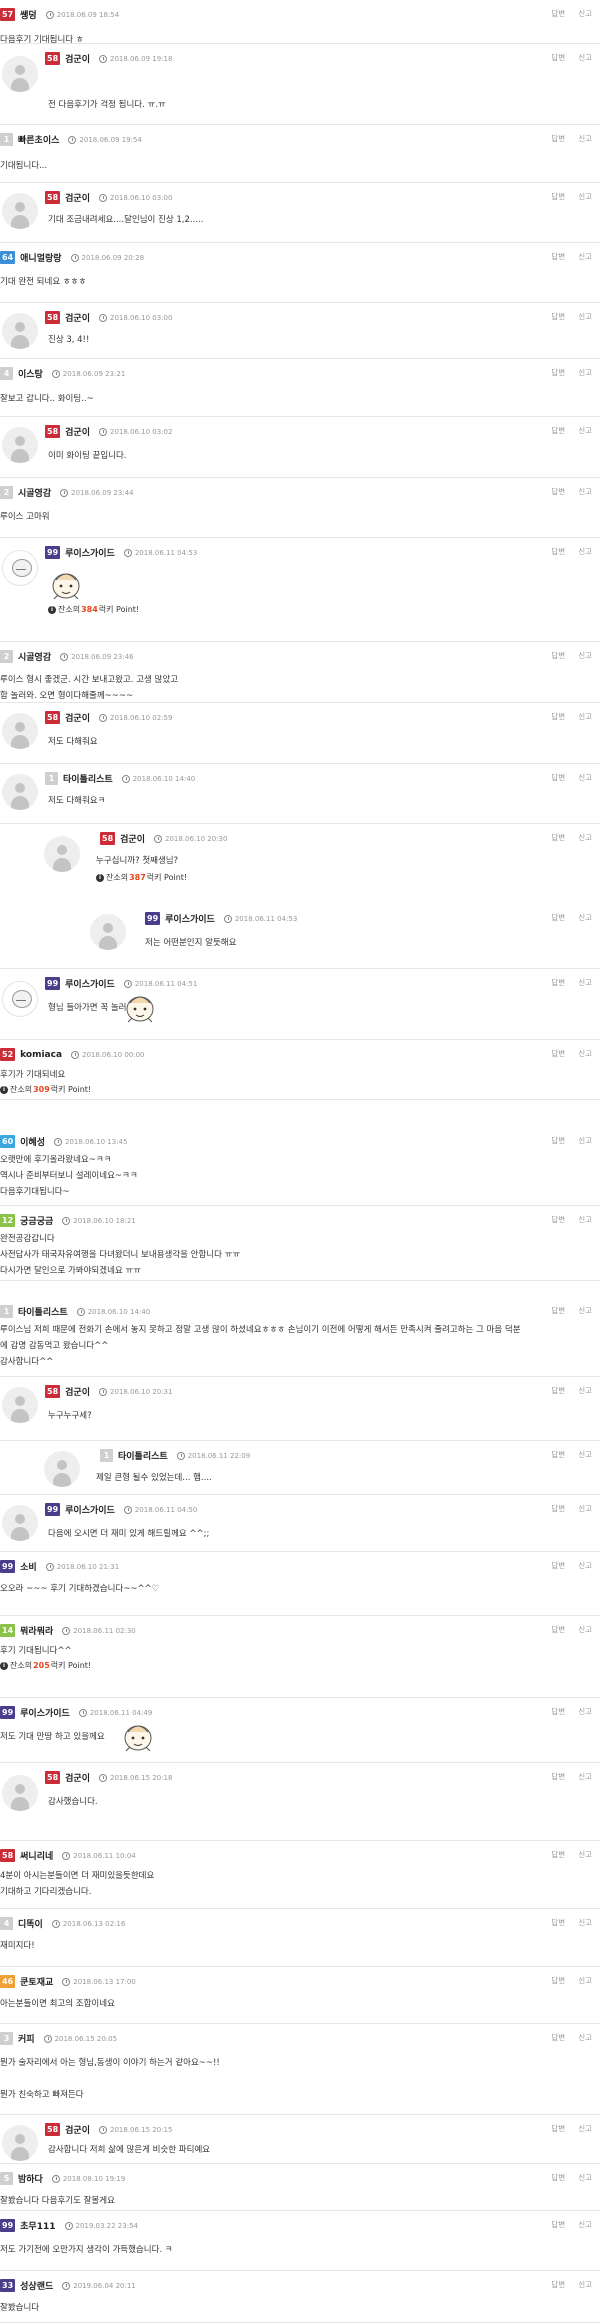 The height and width of the screenshot is (2323, 600). I want to click on author-name: 성상랜드, so click(36, 2285).